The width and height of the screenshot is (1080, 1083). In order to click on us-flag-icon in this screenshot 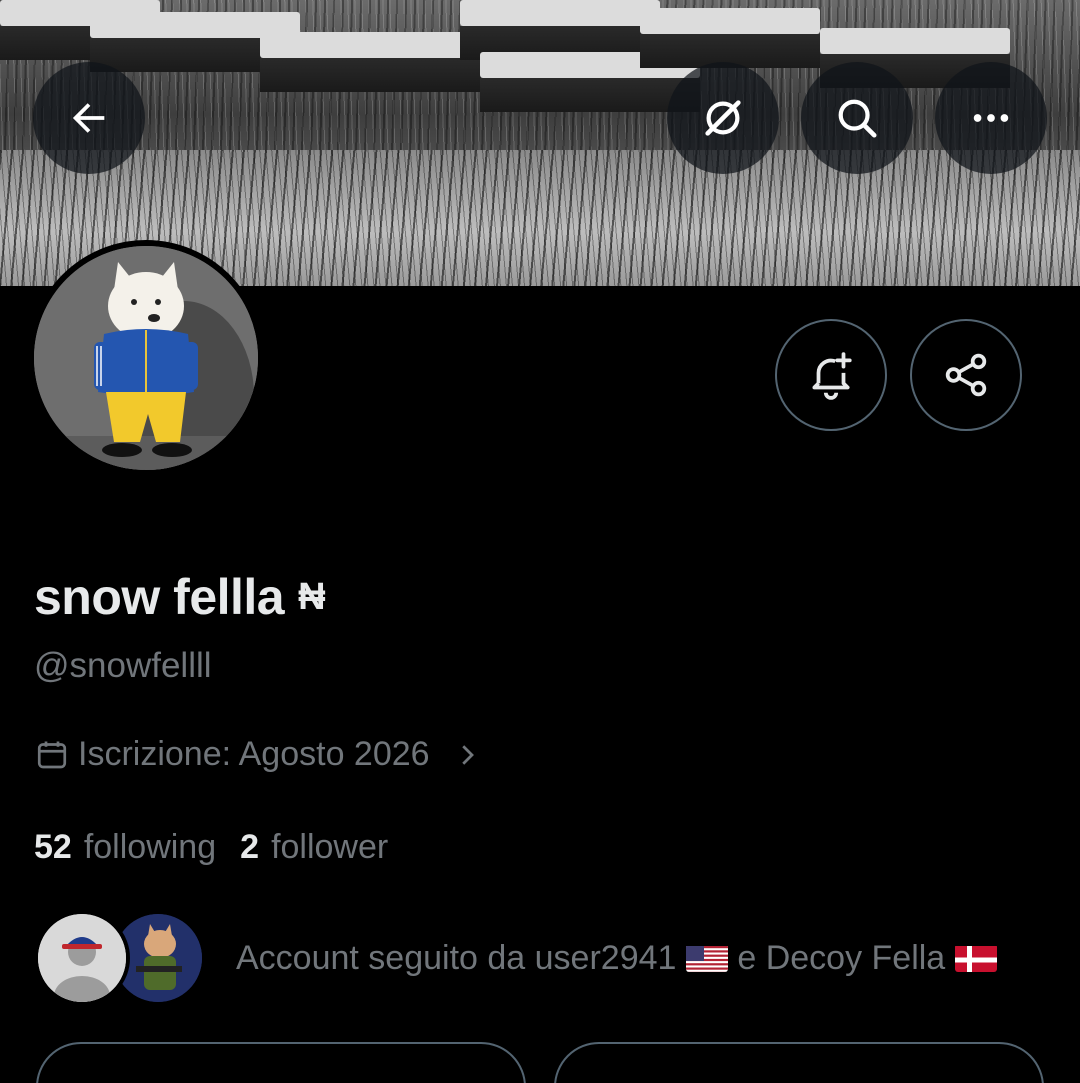, I will do `click(706, 958)`.